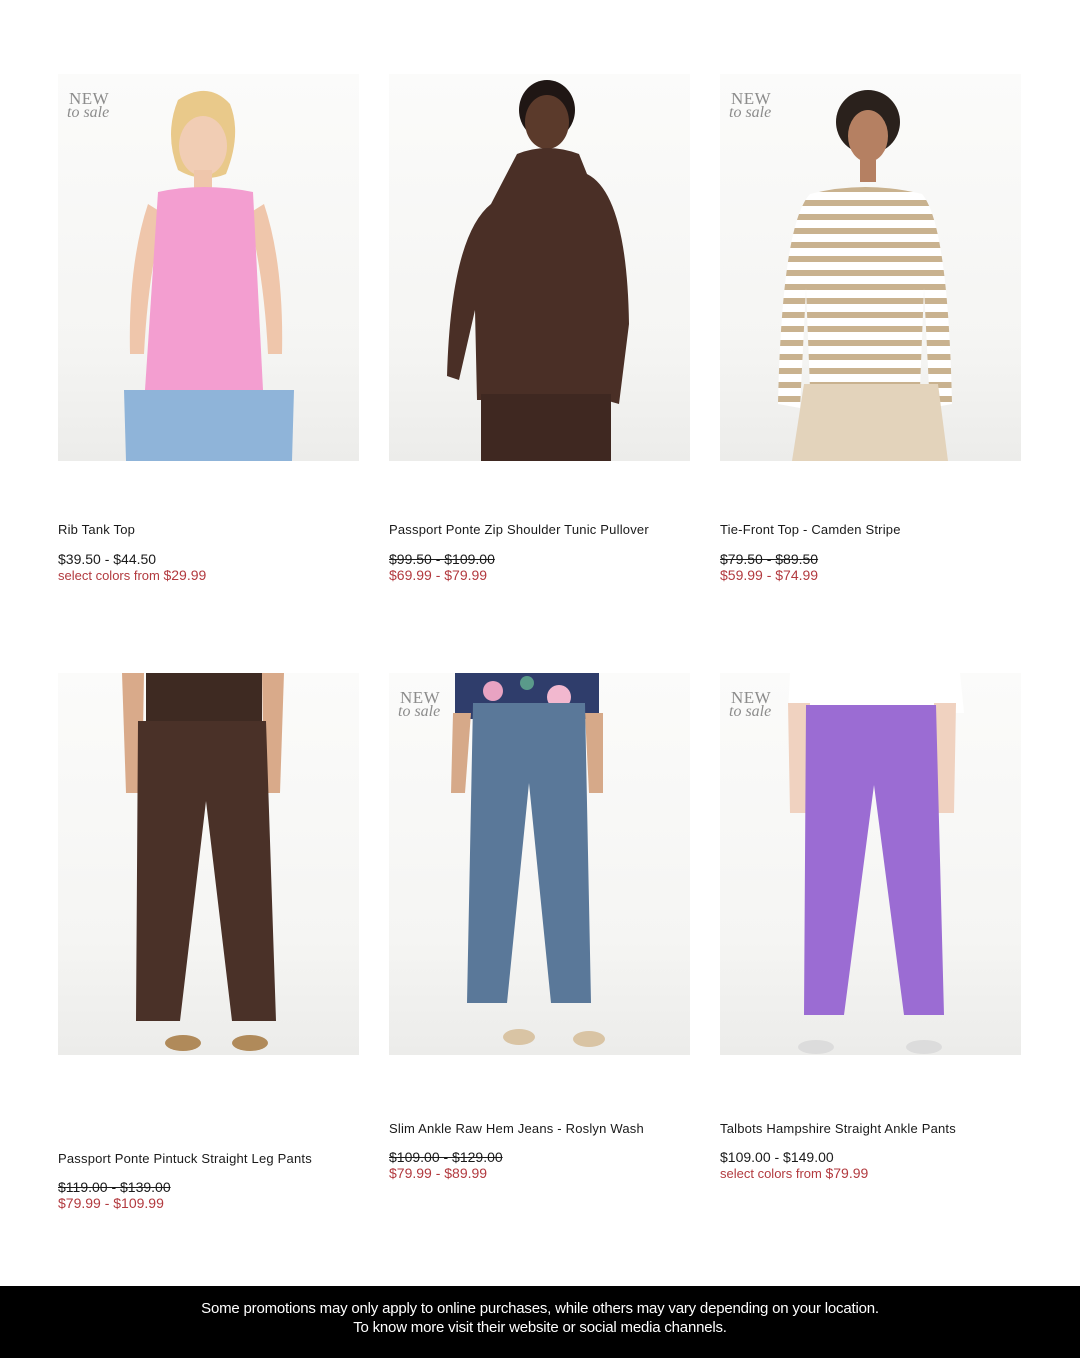 Image resolution: width=1080 pixels, height=1358 pixels. I want to click on sale-value: $59.99 - $74.99, so click(769, 575).